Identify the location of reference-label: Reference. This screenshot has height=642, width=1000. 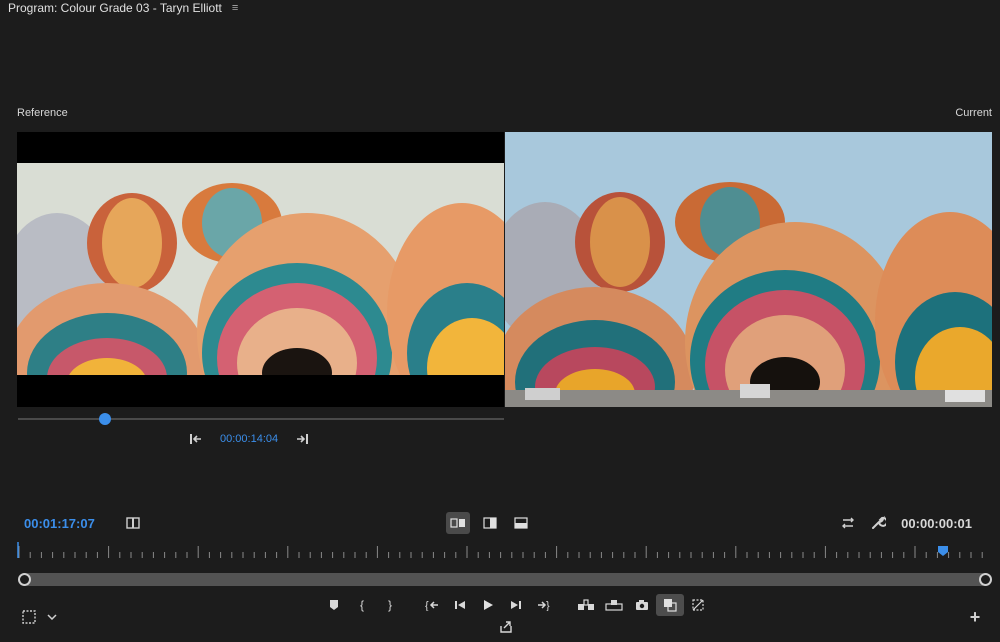
(42, 113).